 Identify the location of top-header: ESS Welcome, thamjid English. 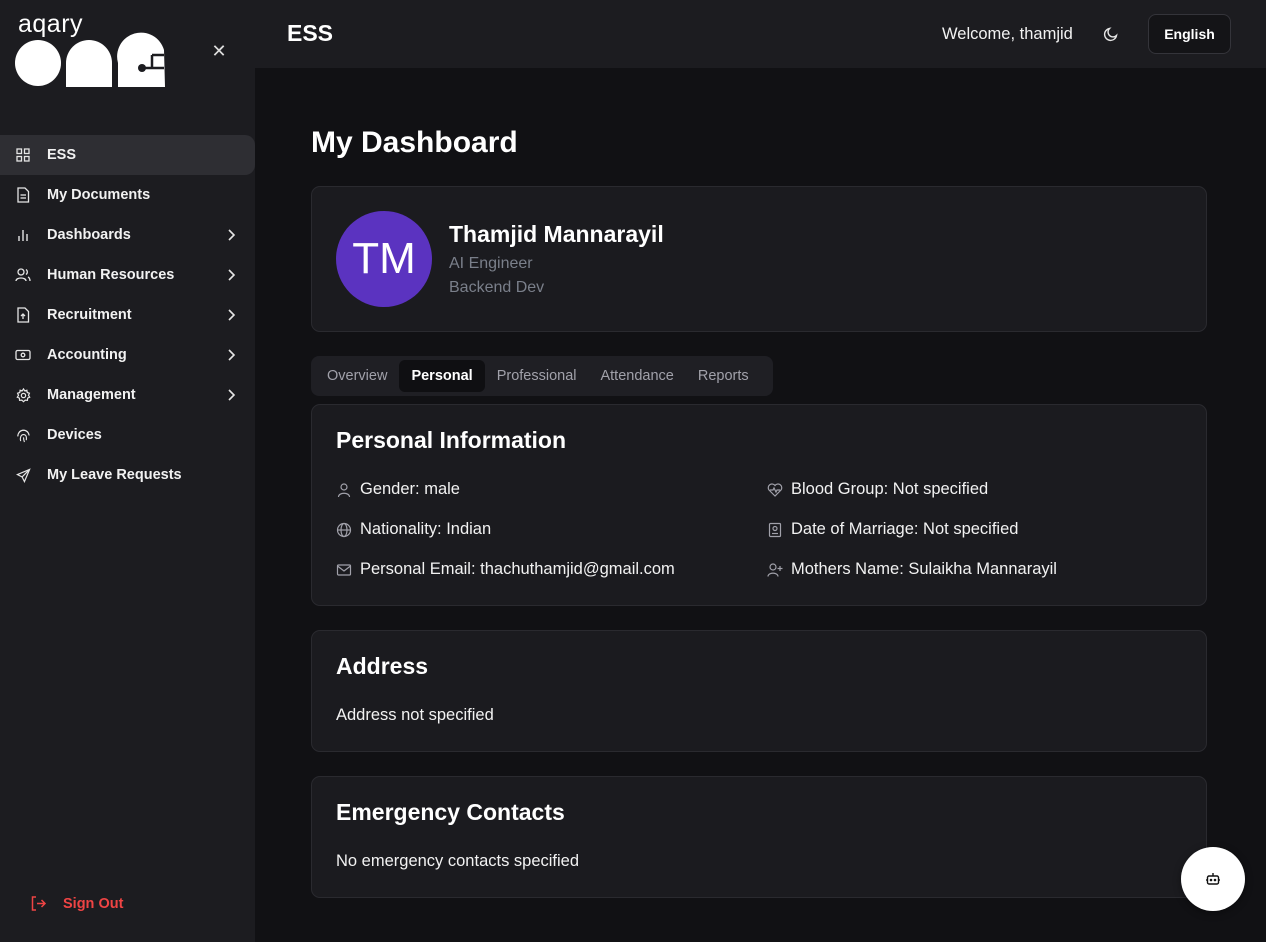
(760, 34).